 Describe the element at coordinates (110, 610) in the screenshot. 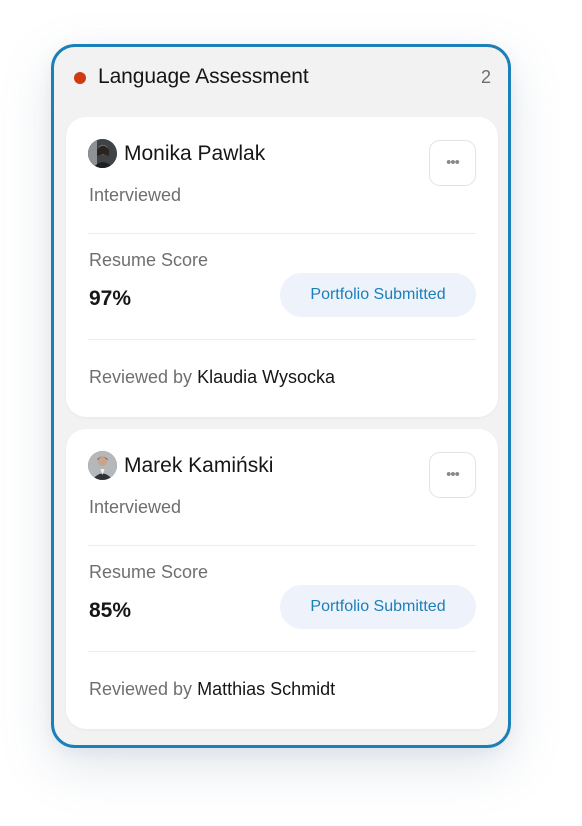

I see `score-value: 85%` at that location.